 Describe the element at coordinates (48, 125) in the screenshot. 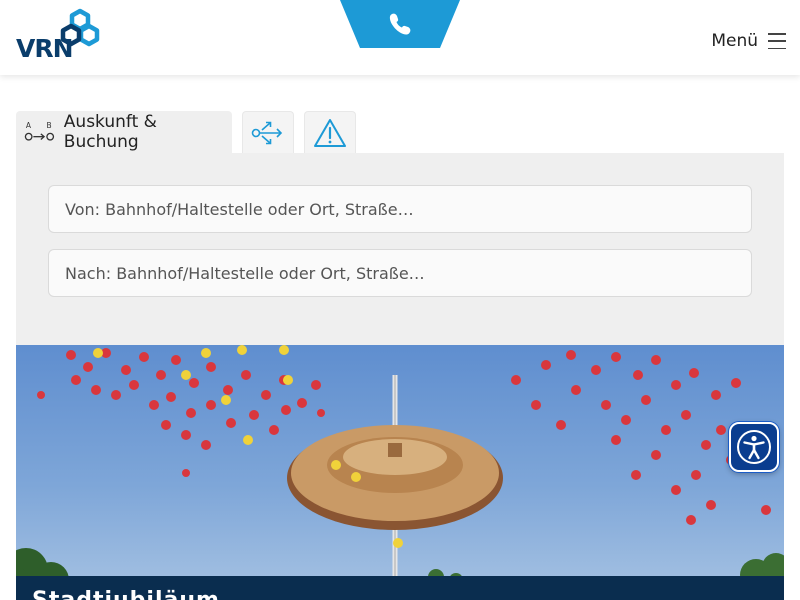

I see `svg-text: B` at that location.